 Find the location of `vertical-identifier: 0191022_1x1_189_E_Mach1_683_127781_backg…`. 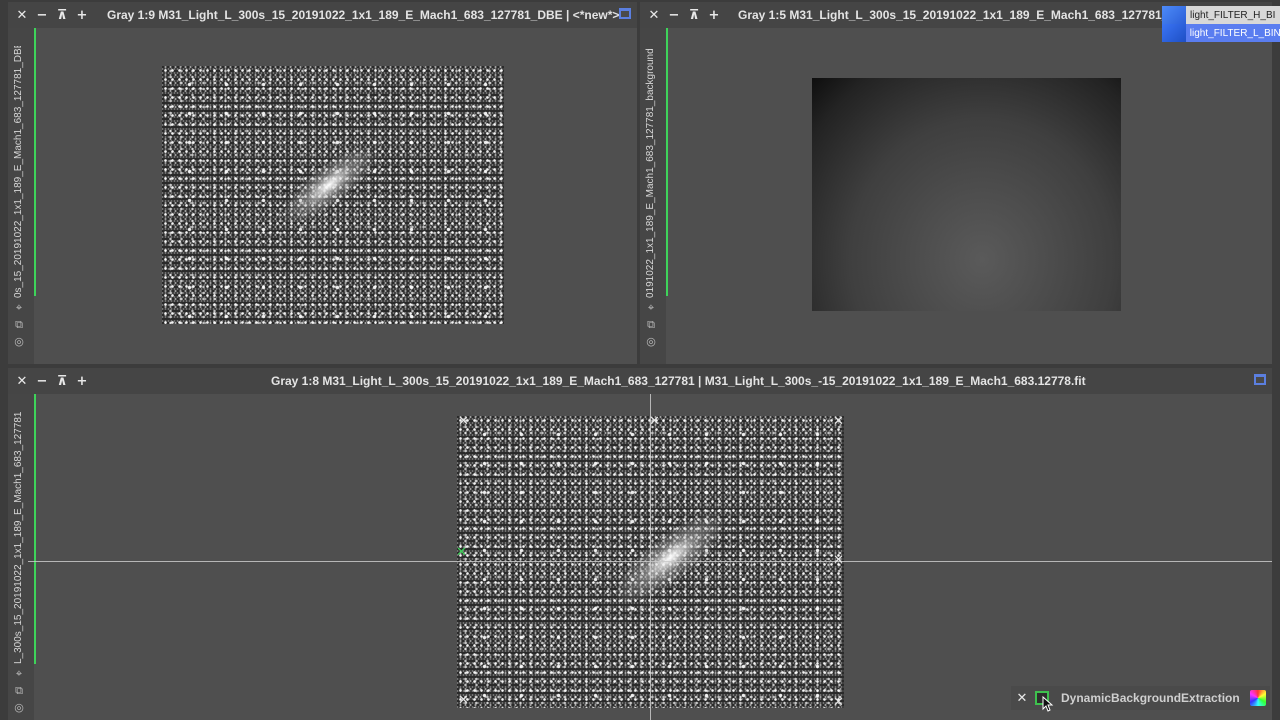

vertical-identifier: 0191022_1x1_189_E_Mach1_683_127781_backg… is located at coordinates (650, 173).